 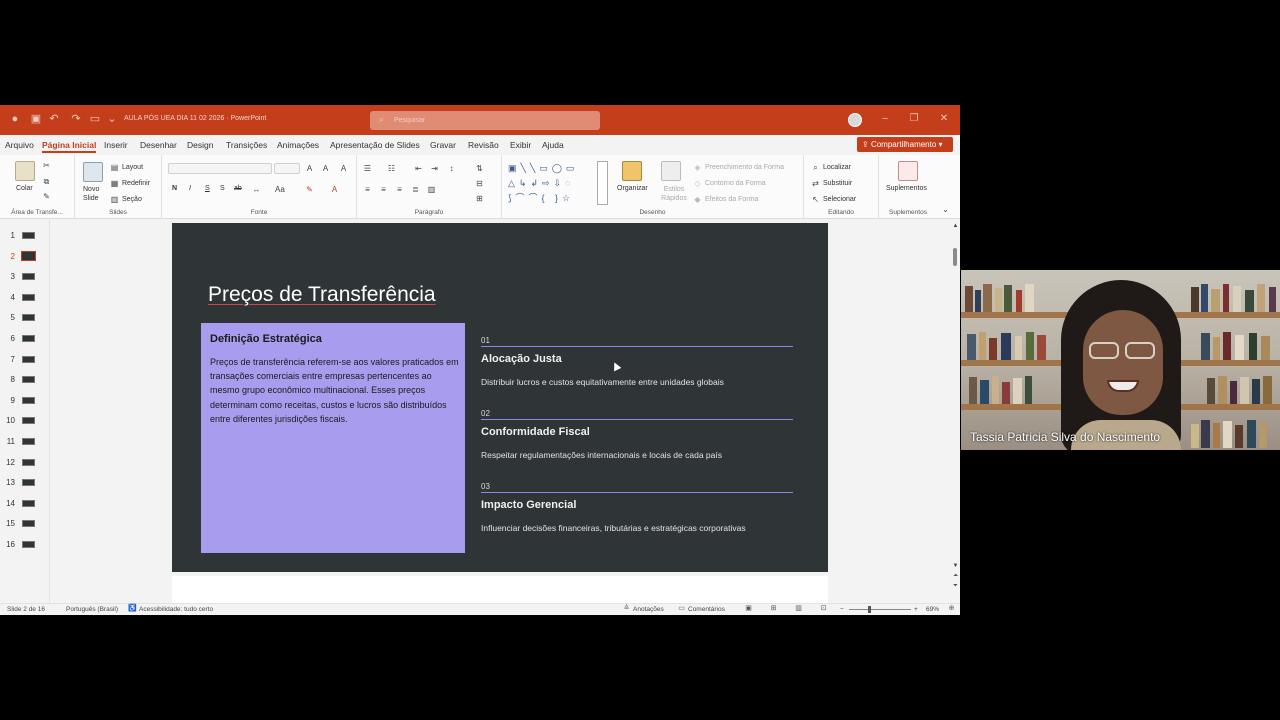 I want to click on language-indicator: Português (Brasil), so click(x=92, y=609).